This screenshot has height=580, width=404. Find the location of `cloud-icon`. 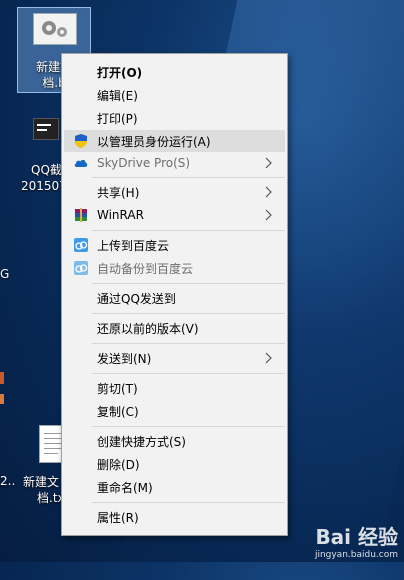

cloud-icon is located at coordinates (81, 163).